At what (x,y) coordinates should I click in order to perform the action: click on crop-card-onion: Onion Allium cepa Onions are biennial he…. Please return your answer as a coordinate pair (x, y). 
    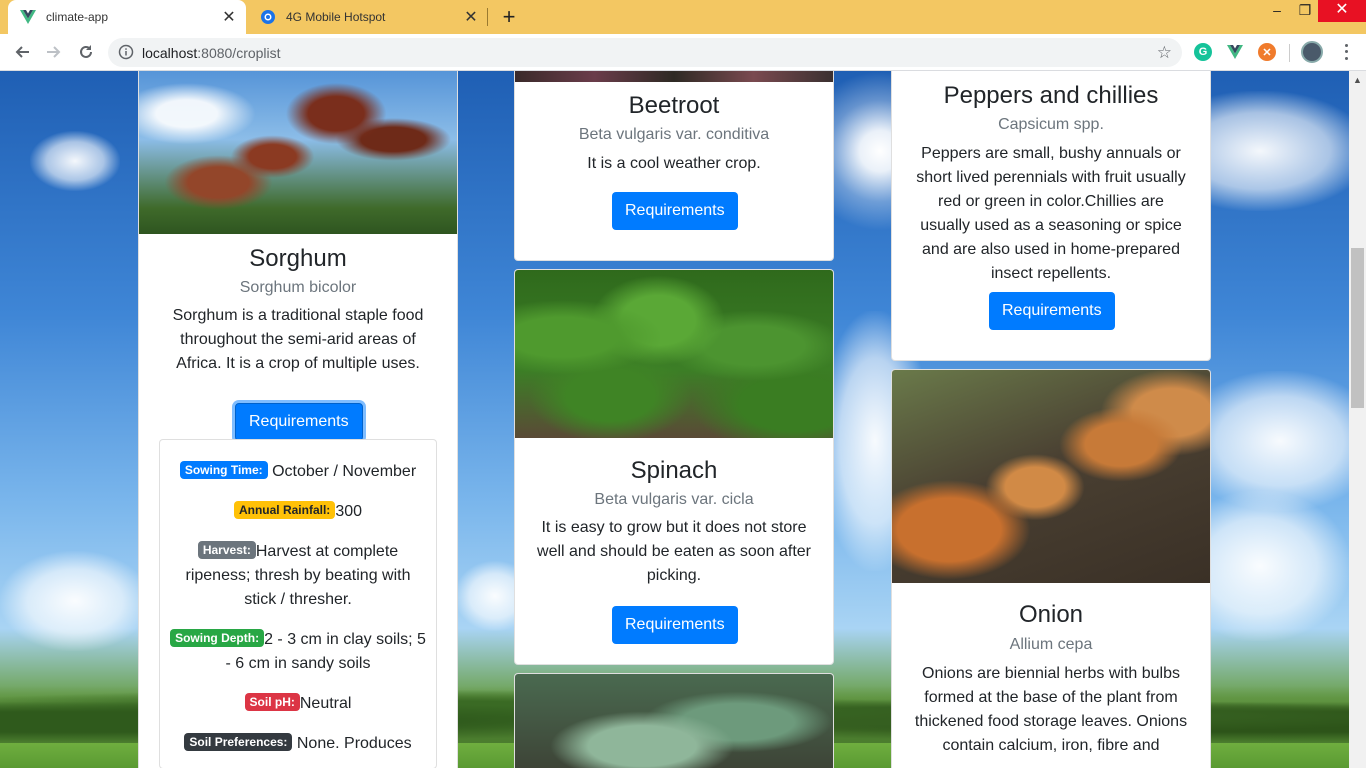
    Looking at the image, I should click on (1051, 568).